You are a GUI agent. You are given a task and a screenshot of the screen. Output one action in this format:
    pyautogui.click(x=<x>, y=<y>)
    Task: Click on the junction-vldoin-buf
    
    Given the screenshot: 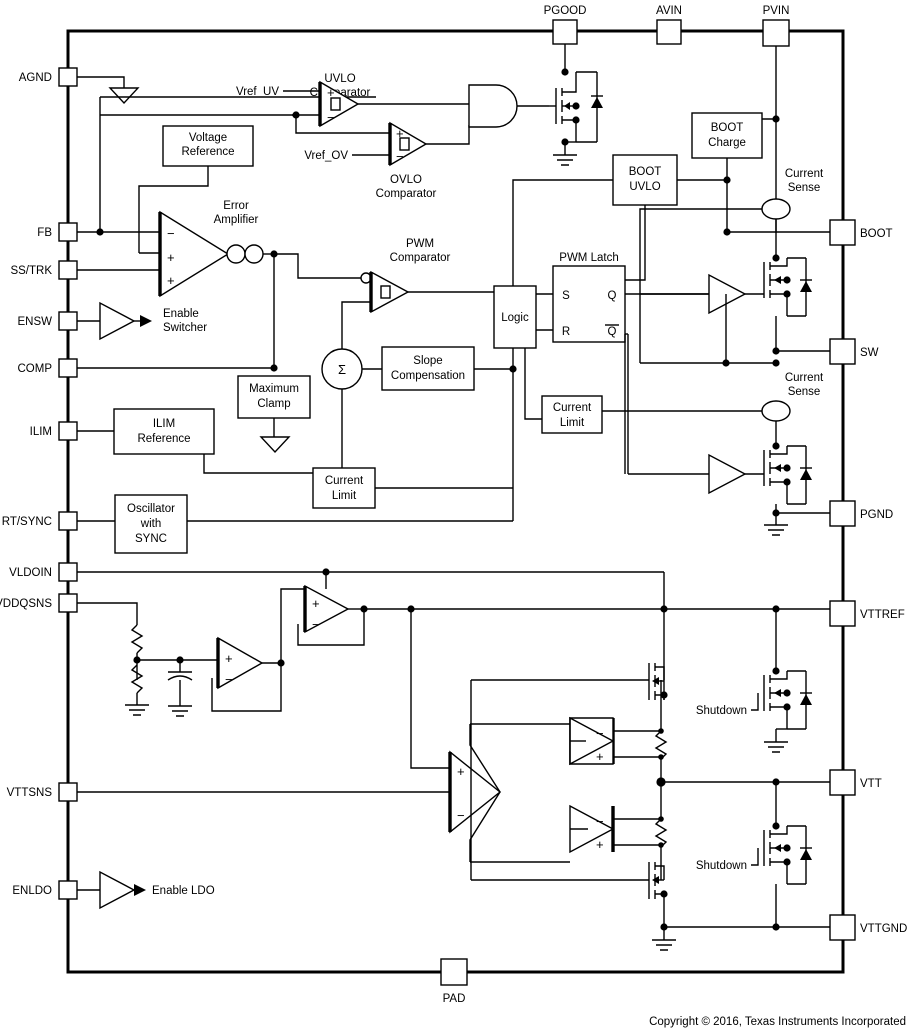 What is the action you would take?
    pyautogui.click(x=326, y=572)
    